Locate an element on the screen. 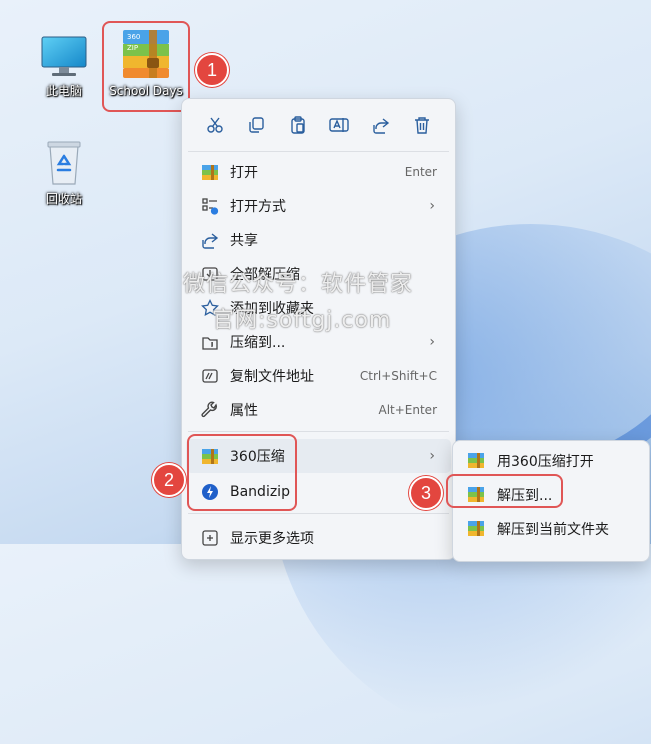 This screenshot has height=744, width=651. context-menu-toolbar is located at coordinates (318, 125).